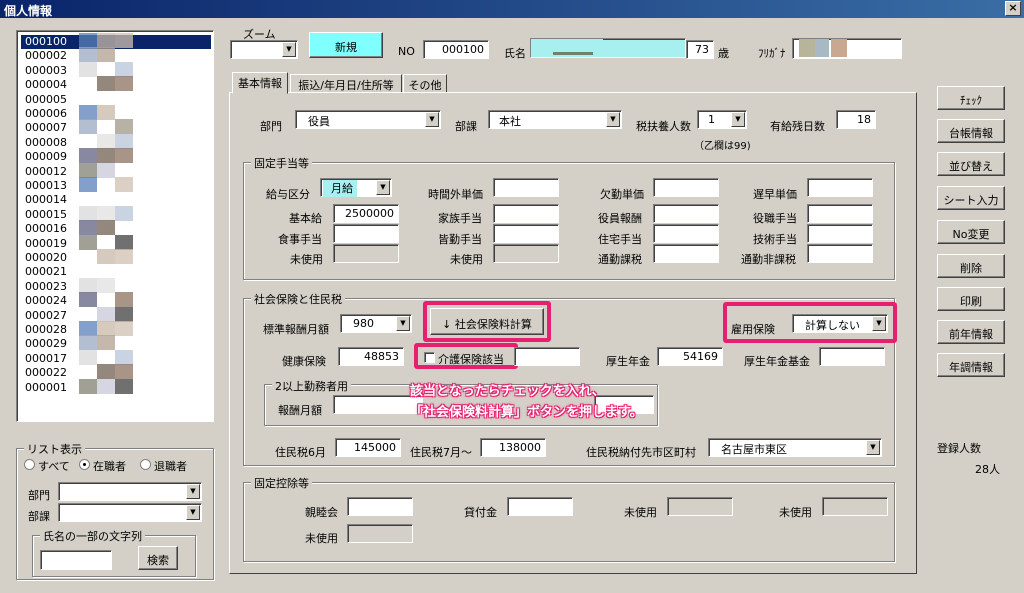  Describe the element at coordinates (366, 233) in the screenshot. I see `meal-field` at that location.